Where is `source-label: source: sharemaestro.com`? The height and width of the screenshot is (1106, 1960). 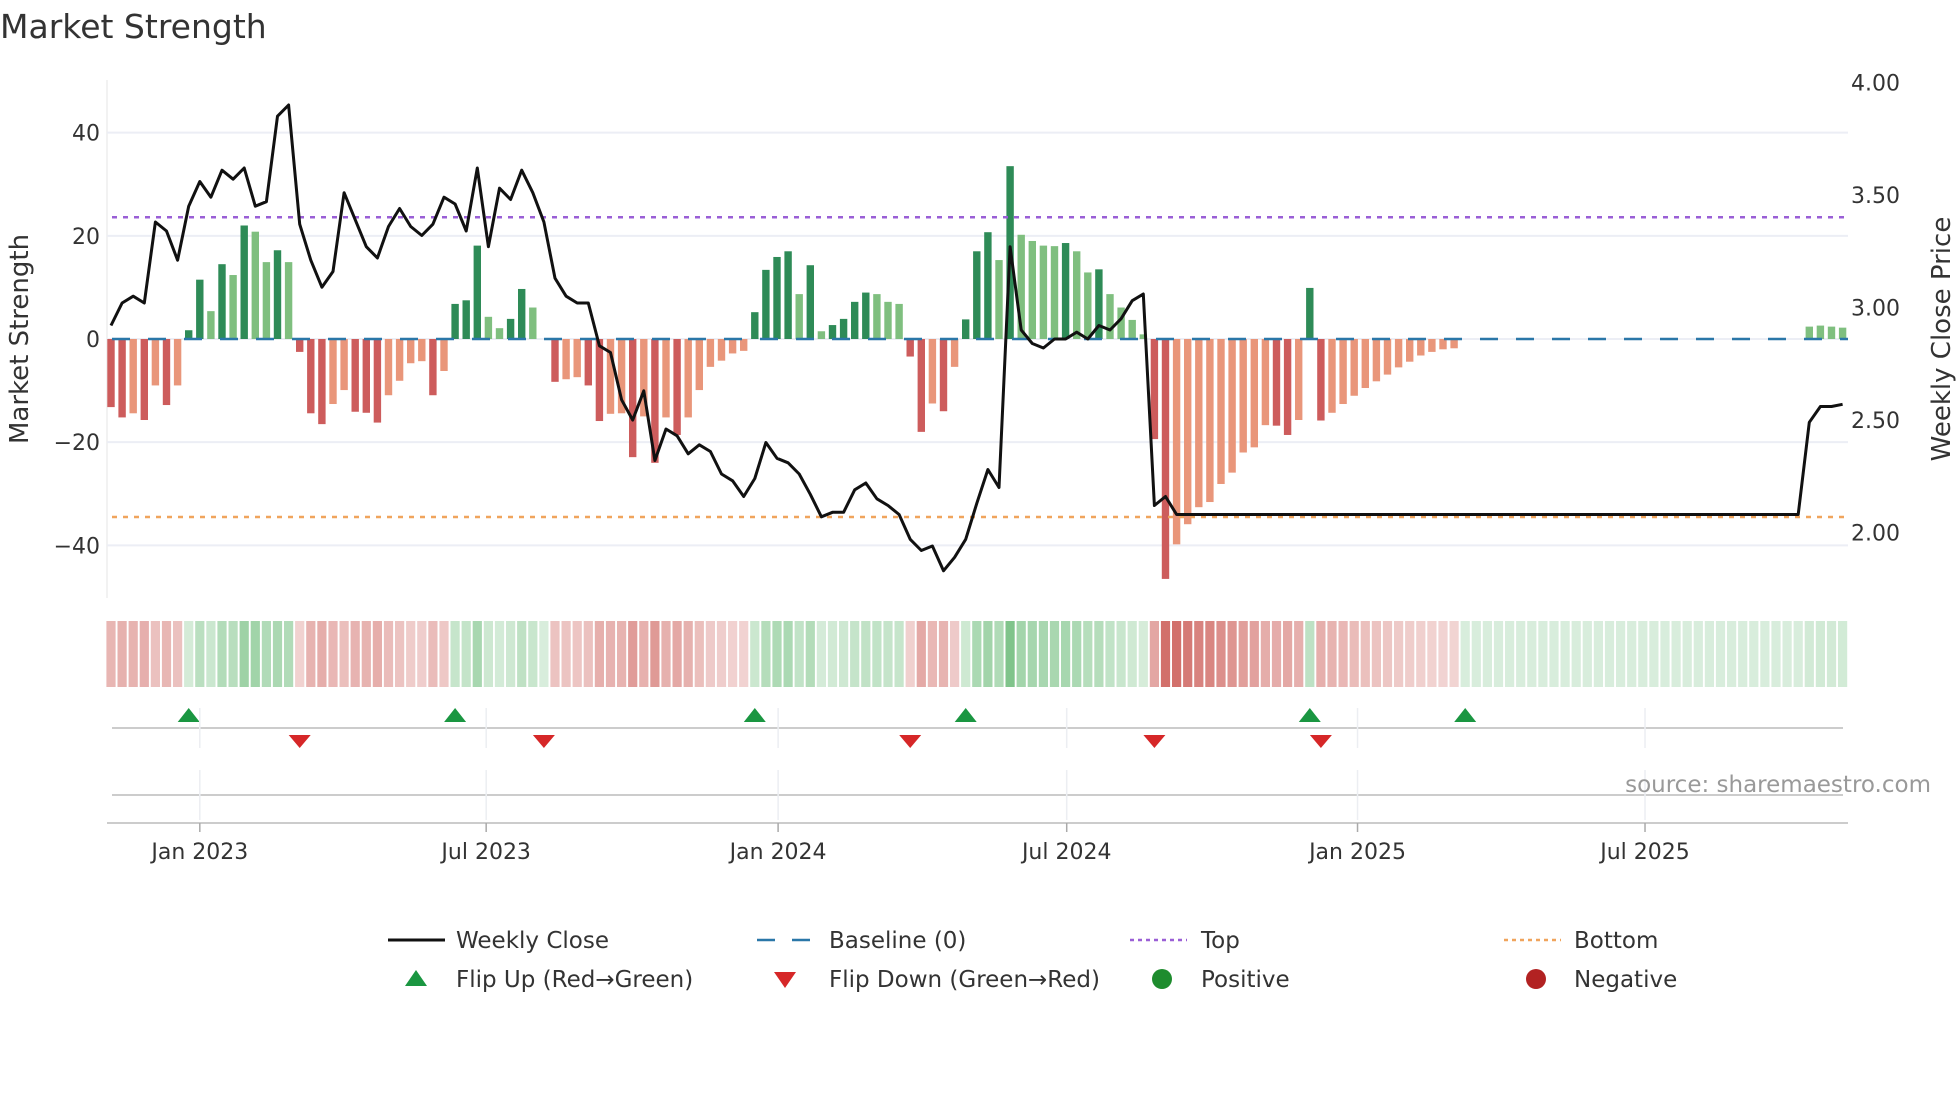 source-label: source: sharemaestro.com is located at coordinates (1778, 785).